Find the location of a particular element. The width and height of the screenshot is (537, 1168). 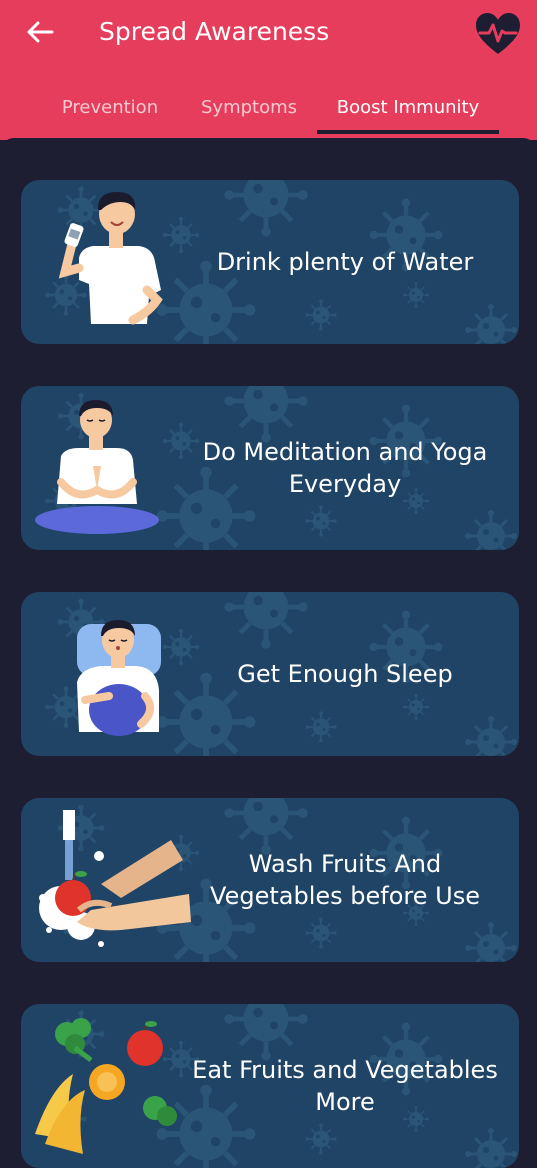

card-eat-fruits-vegetables: Eat Fruits and Vegetables More is located at coordinates (270, 1086).